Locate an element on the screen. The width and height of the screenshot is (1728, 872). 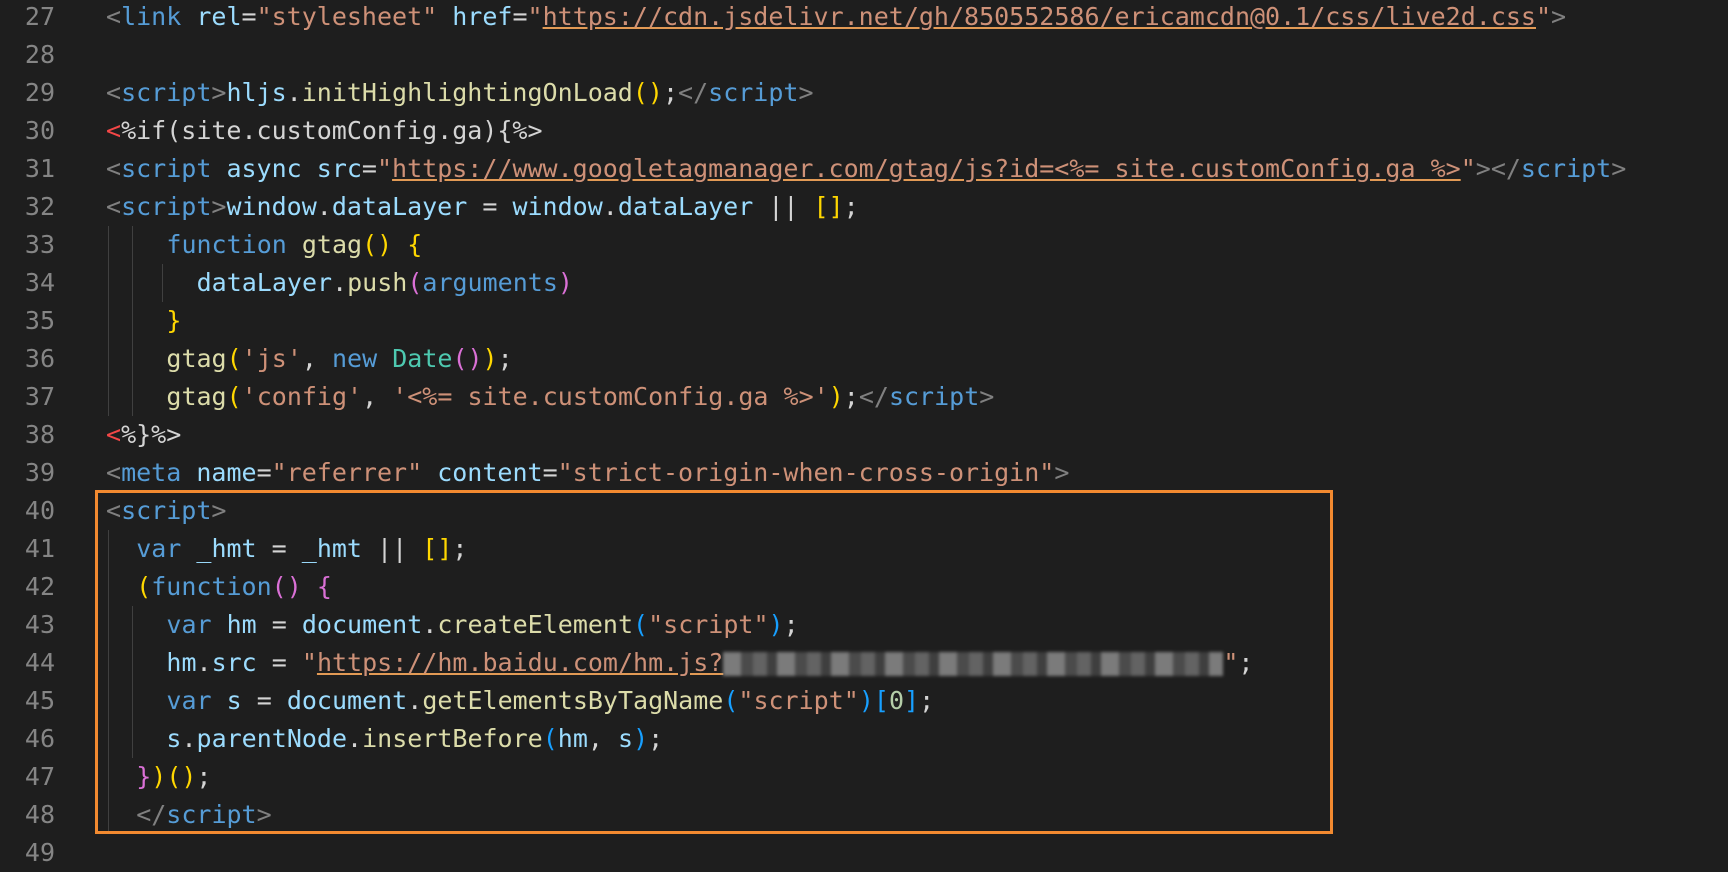
code-token: name is located at coordinates (226, 472).